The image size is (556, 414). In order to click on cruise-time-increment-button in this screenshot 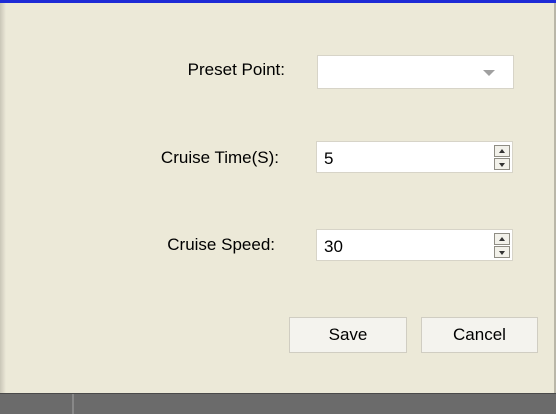, I will do `click(502, 151)`.